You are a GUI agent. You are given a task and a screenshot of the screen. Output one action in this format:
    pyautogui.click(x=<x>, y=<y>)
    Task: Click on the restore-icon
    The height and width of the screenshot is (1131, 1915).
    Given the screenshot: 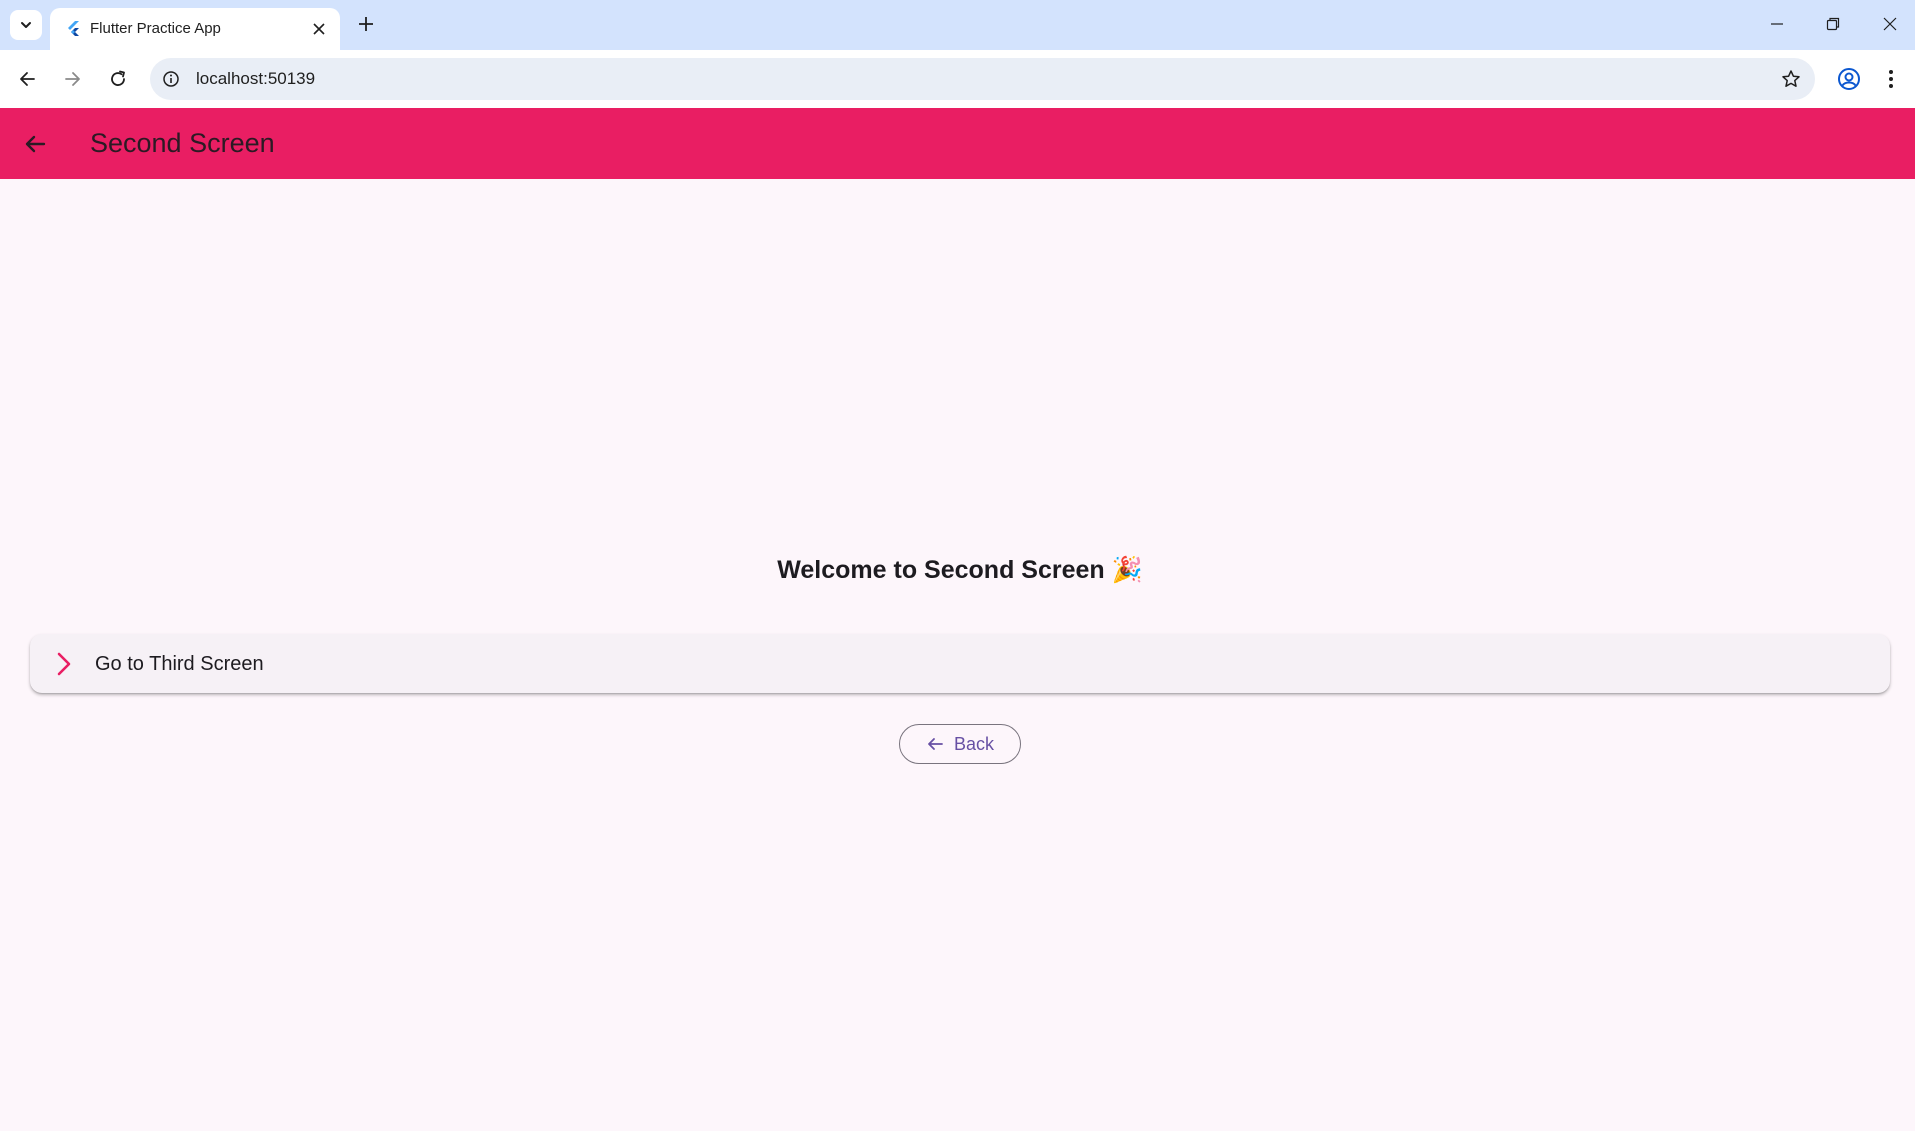 What is the action you would take?
    pyautogui.click(x=1833, y=24)
    